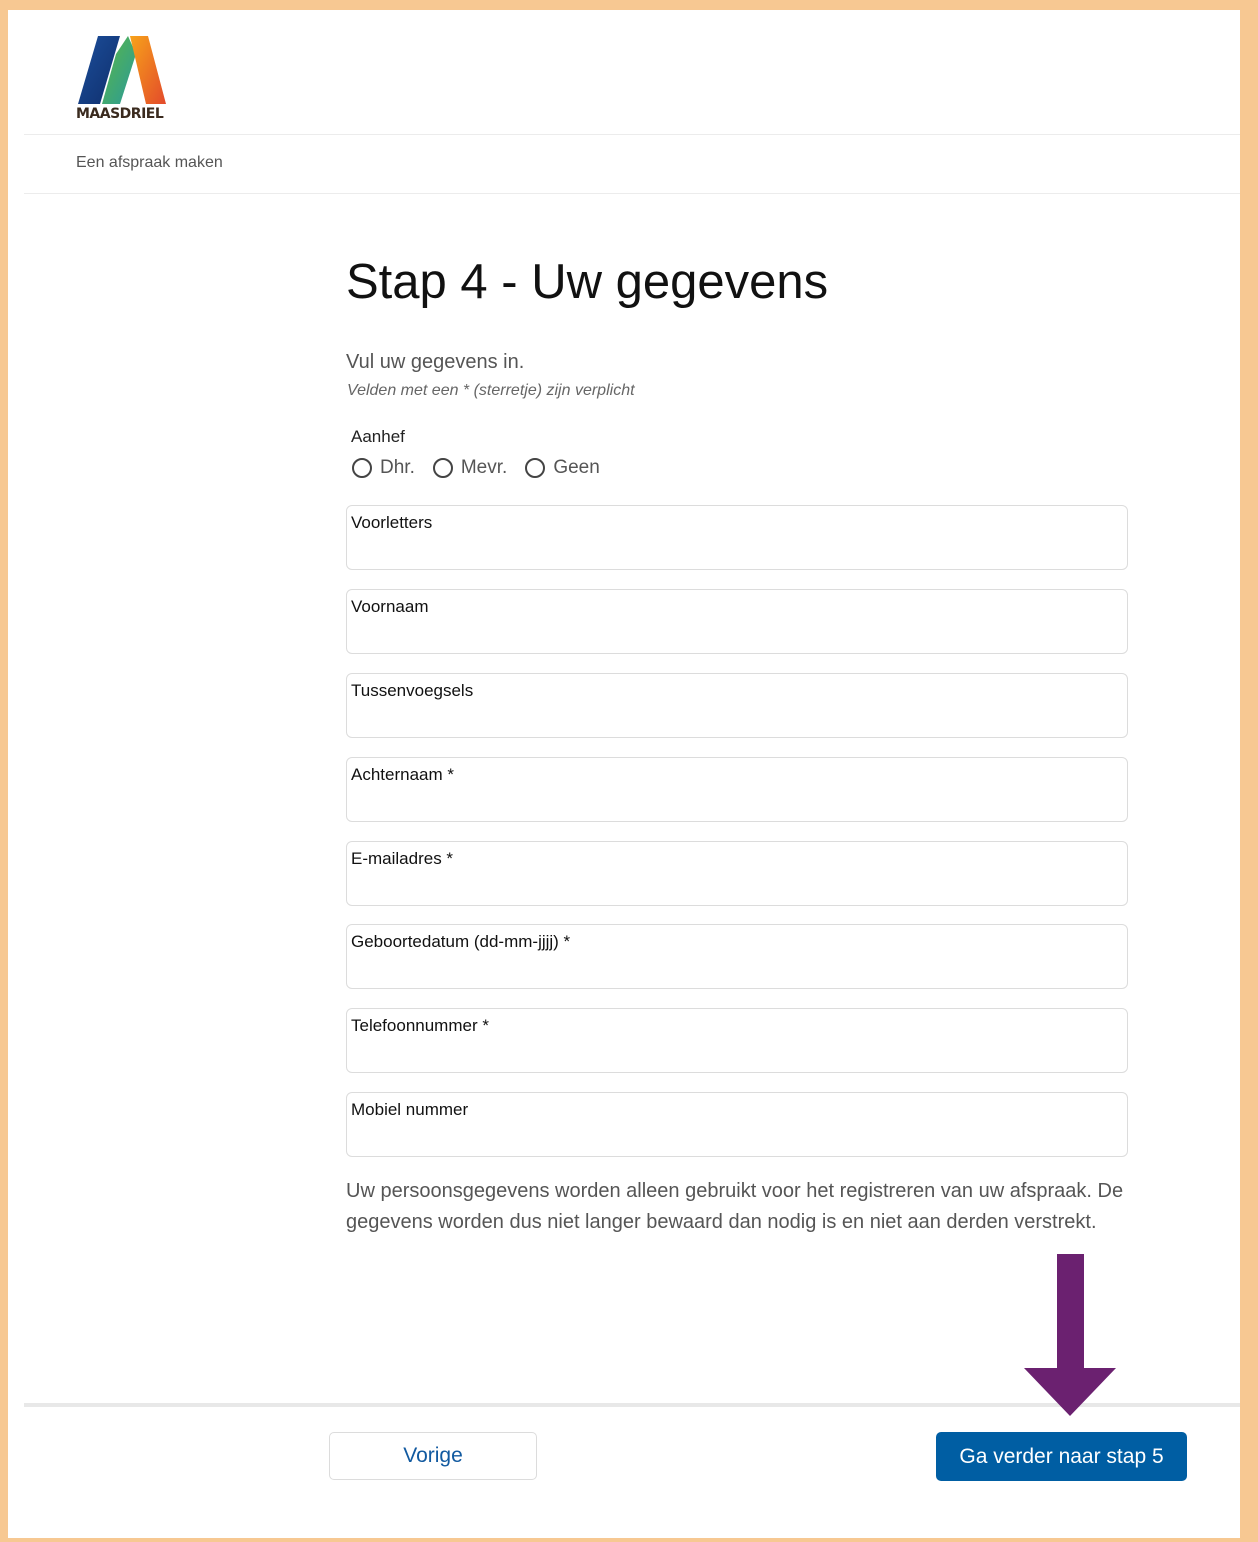  I want to click on breadcrumb-bar: Een afspraak maken, so click(632, 164).